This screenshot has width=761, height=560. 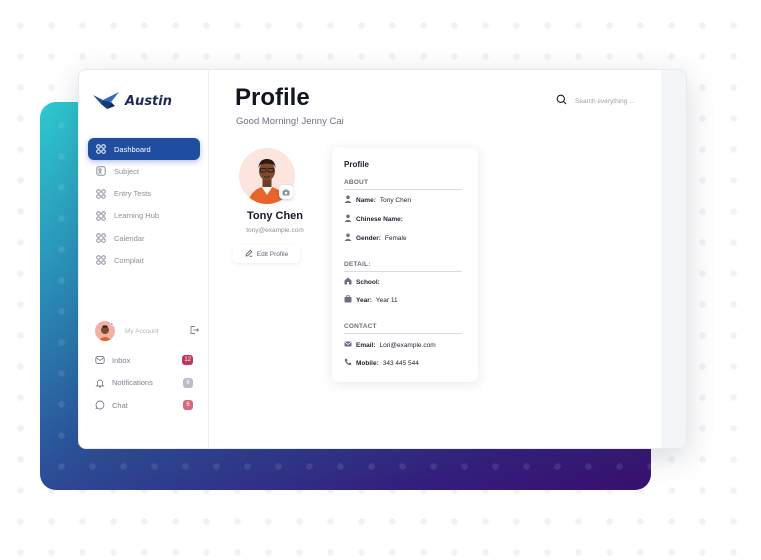 I want to click on origami-bird-icon, so click(x=106, y=100).